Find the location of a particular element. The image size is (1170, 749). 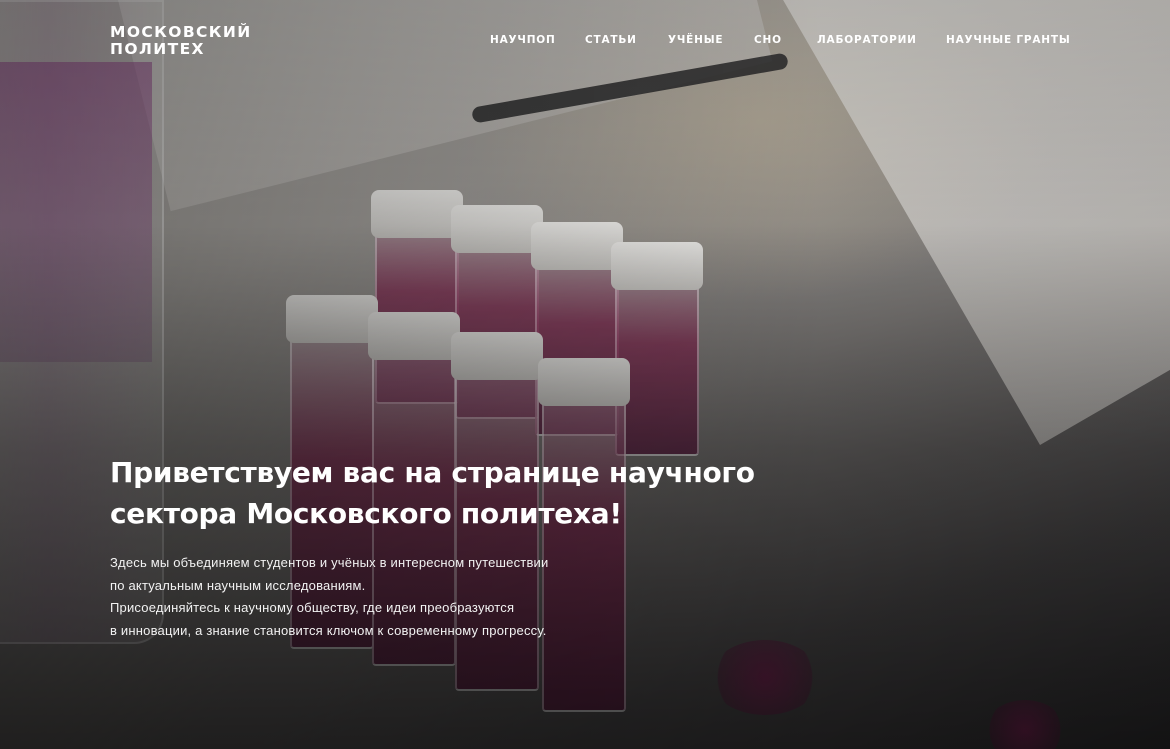

logo-line-2: ПОЛИТЕХ is located at coordinates (157, 49).